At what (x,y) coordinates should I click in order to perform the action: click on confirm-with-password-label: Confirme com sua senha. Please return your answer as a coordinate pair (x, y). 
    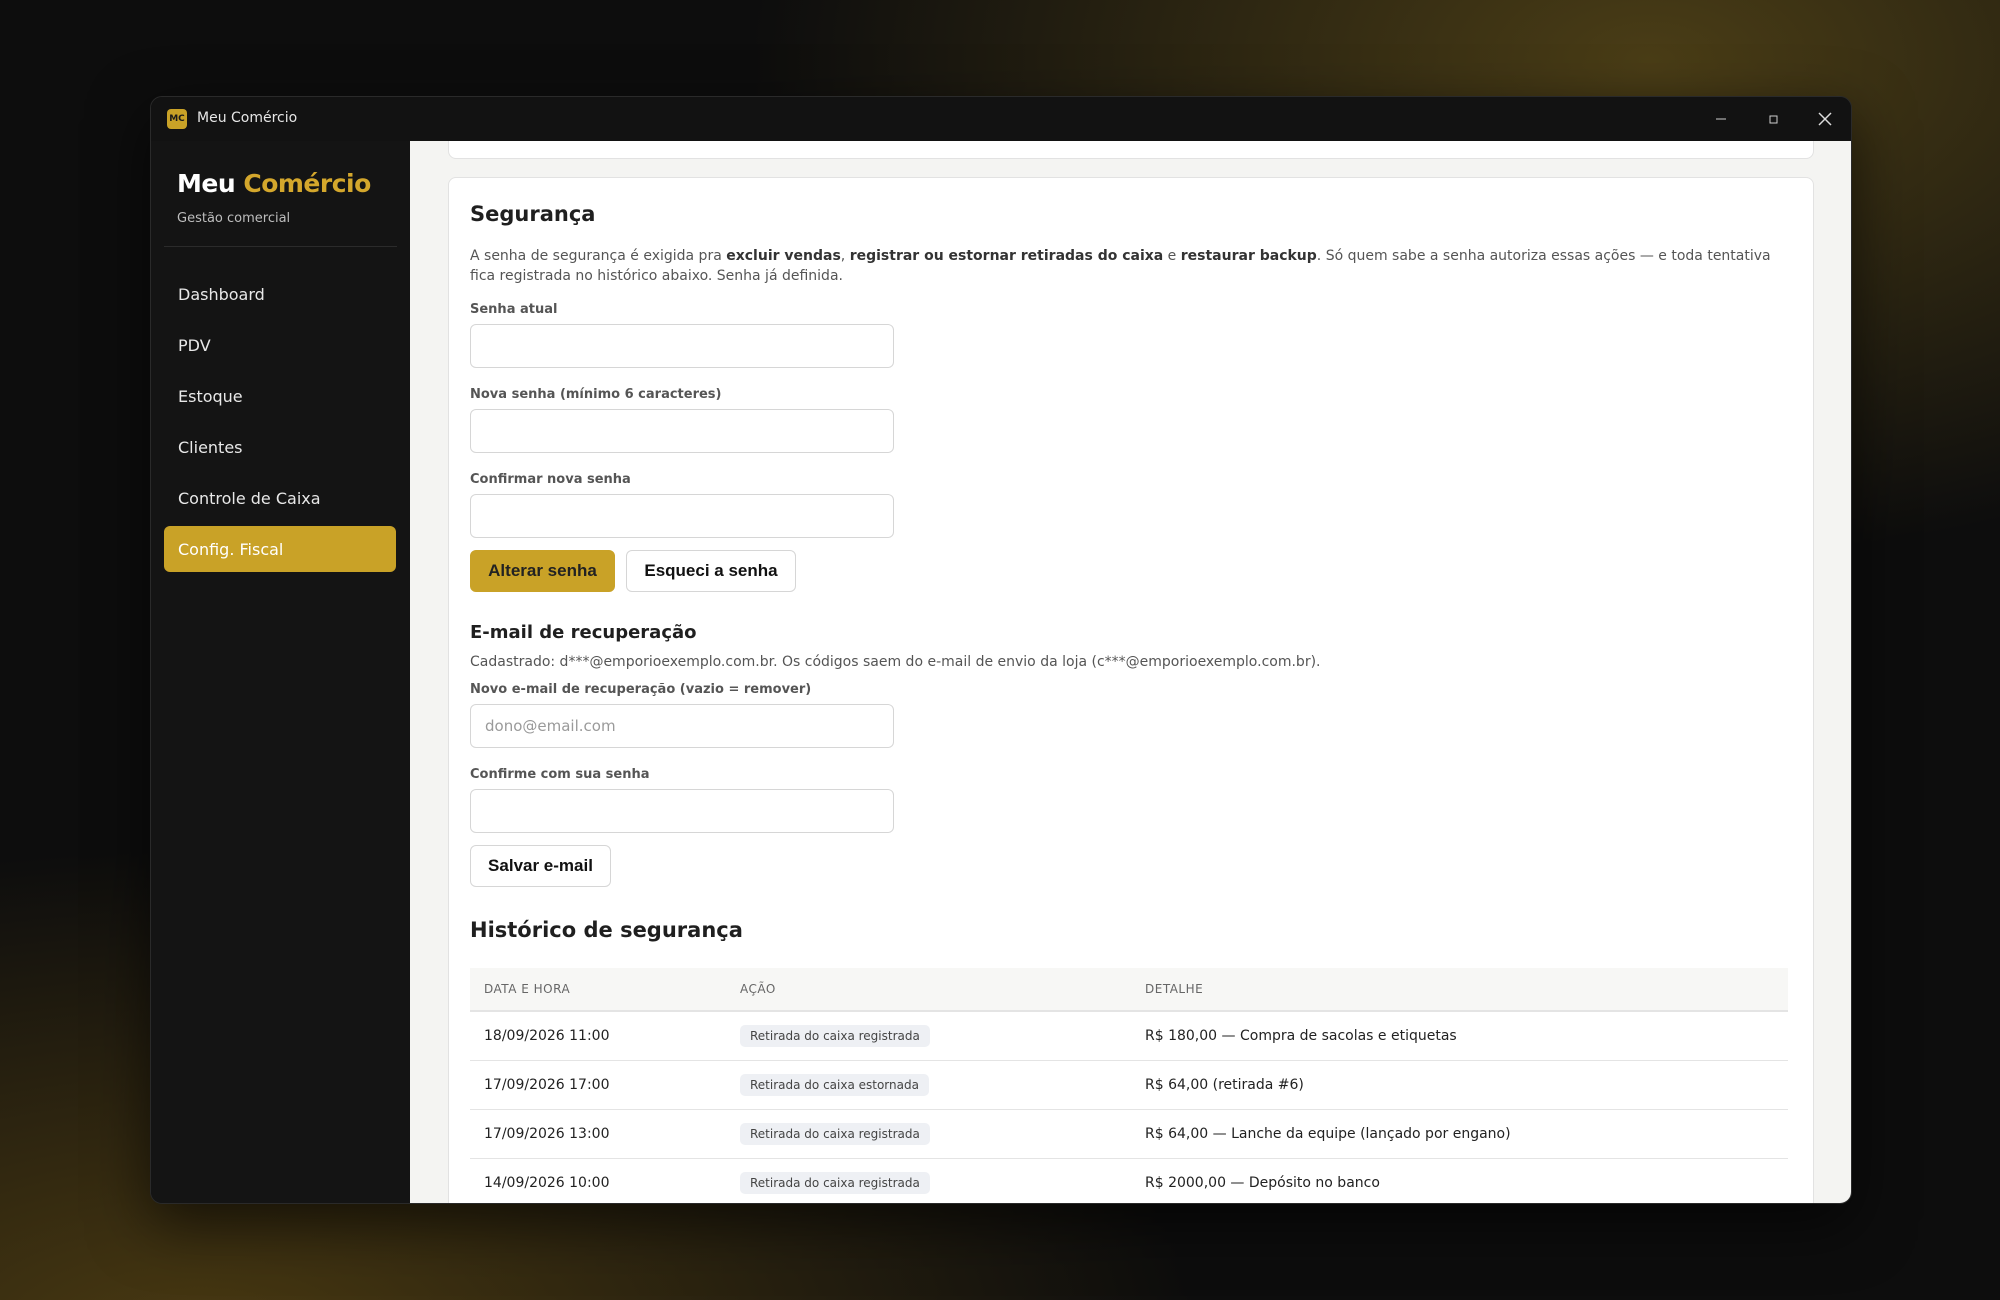
    Looking at the image, I should click on (560, 774).